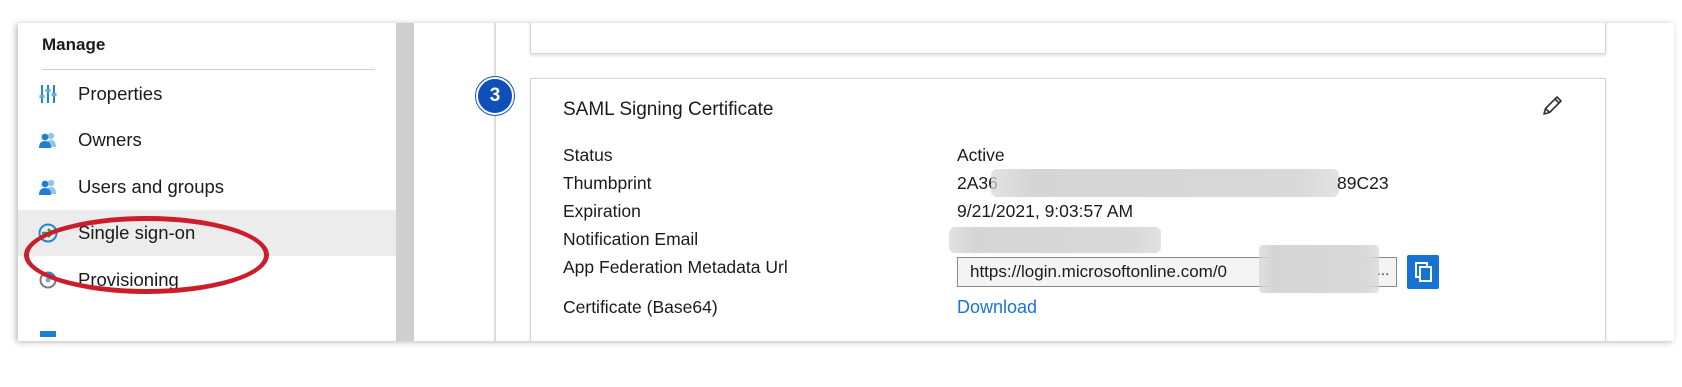 This screenshot has height=387, width=1682. What do you see at coordinates (1063, 310) in the screenshot?
I see `certificate-base64-row: Certificate (Base64) Download` at bounding box center [1063, 310].